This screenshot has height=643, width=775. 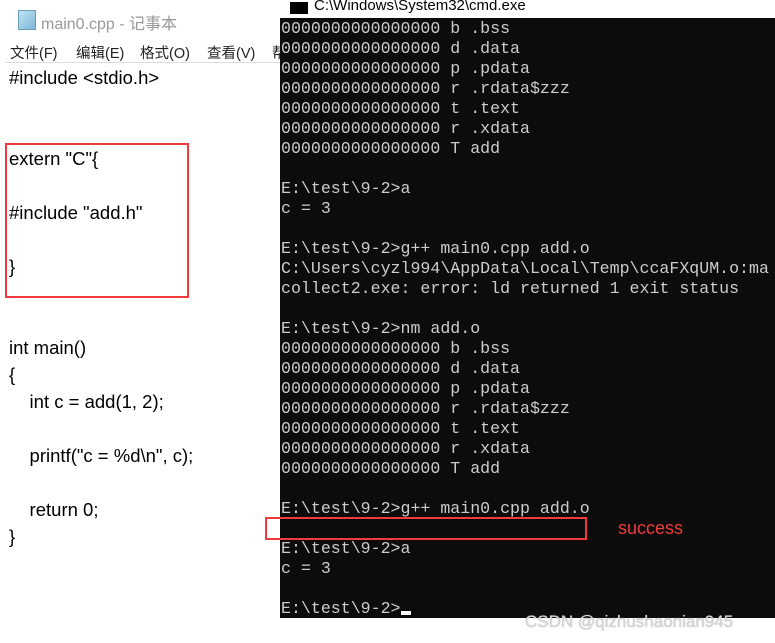 What do you see at coordinates (12, 374) in the screenshot?
I see `code-line: {` at bounding box center [12, 374].